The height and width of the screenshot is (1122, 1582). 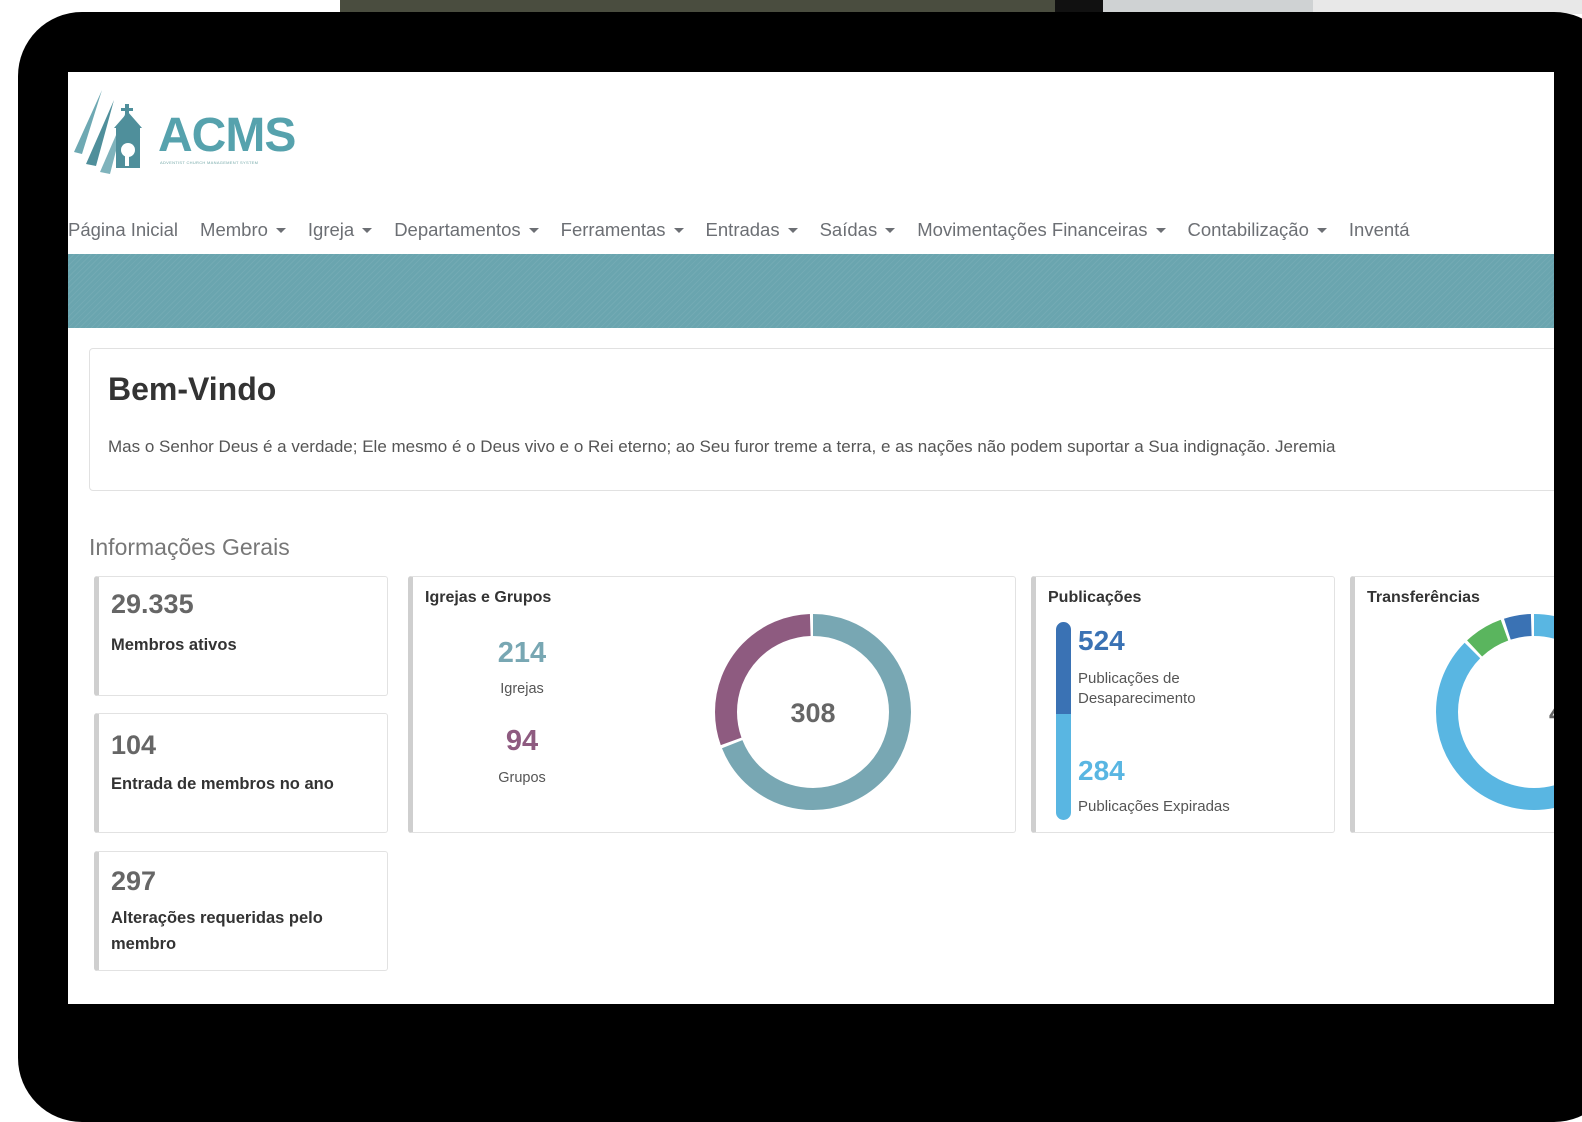 I want to click on grupos-label: Grupos, so click(x=522, y=778).